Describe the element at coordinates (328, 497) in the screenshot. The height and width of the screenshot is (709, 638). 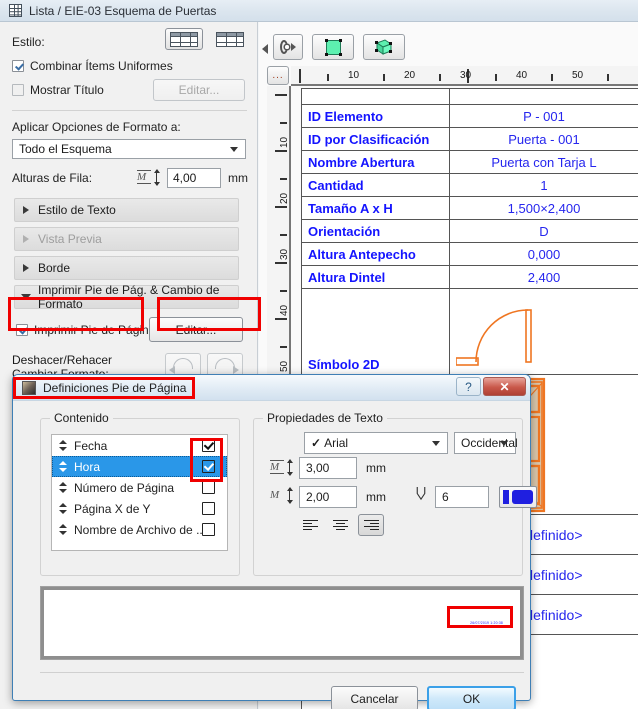
I see `text-width-input: 2,00` at that location.